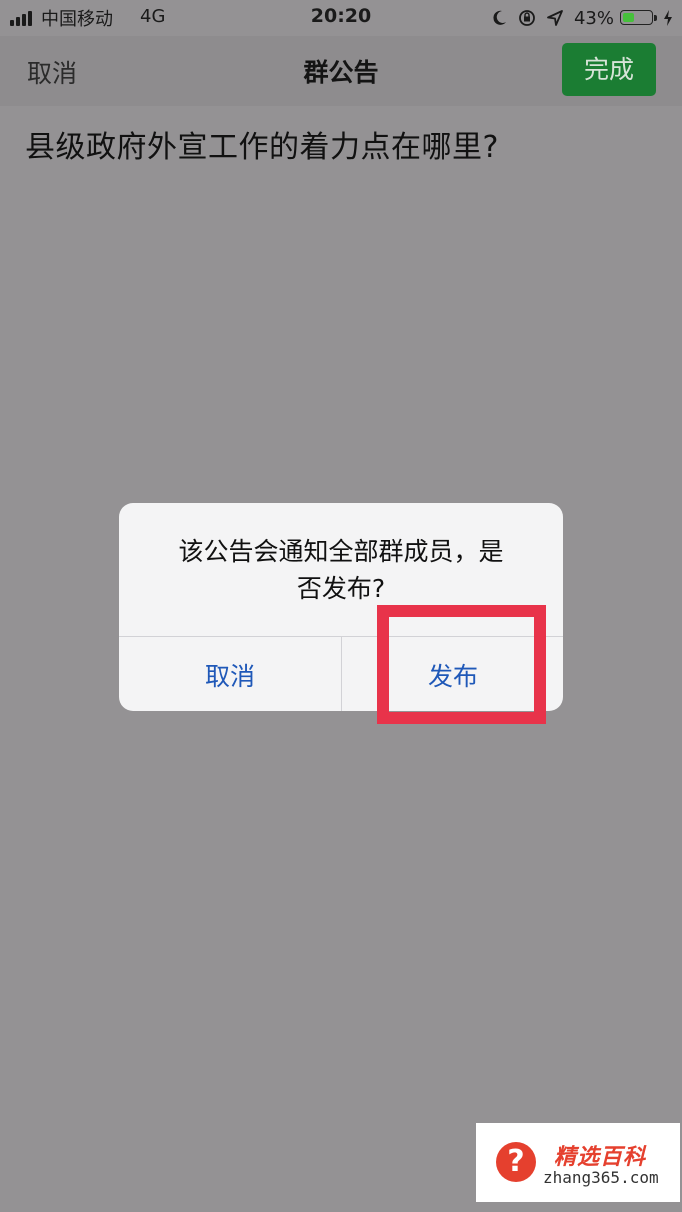 The width and height of the screenshot is (682, 1212). I want to click on highlight-annotation, so click(461, 664).